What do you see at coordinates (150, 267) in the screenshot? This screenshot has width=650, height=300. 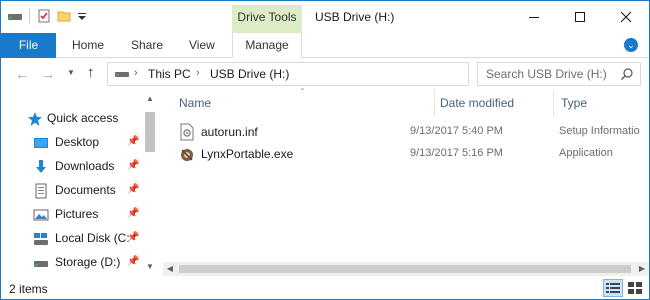 I see `scroll-down-icon: ▼` at bounding box center [150, 267].